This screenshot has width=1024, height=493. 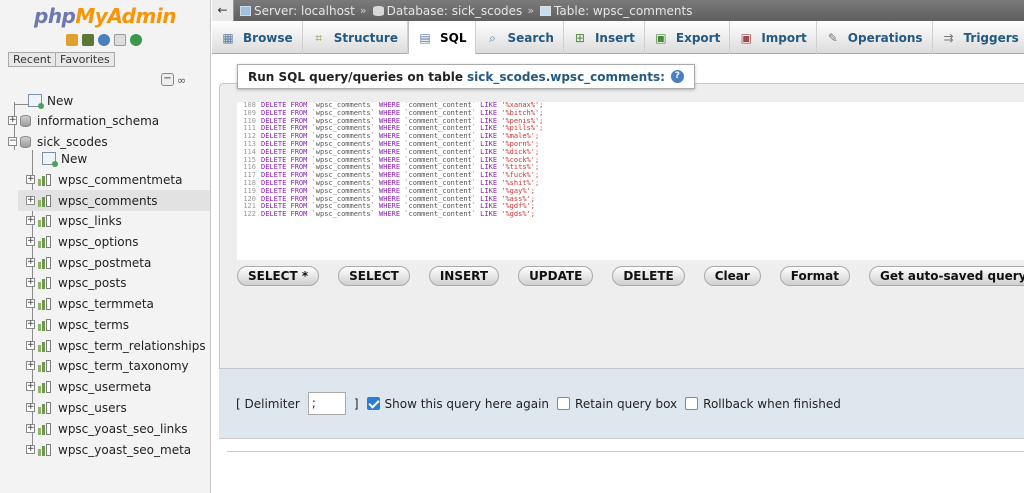 I want to click on tab-triggers: ⇉ Triggers, so click(x=978, y=37).